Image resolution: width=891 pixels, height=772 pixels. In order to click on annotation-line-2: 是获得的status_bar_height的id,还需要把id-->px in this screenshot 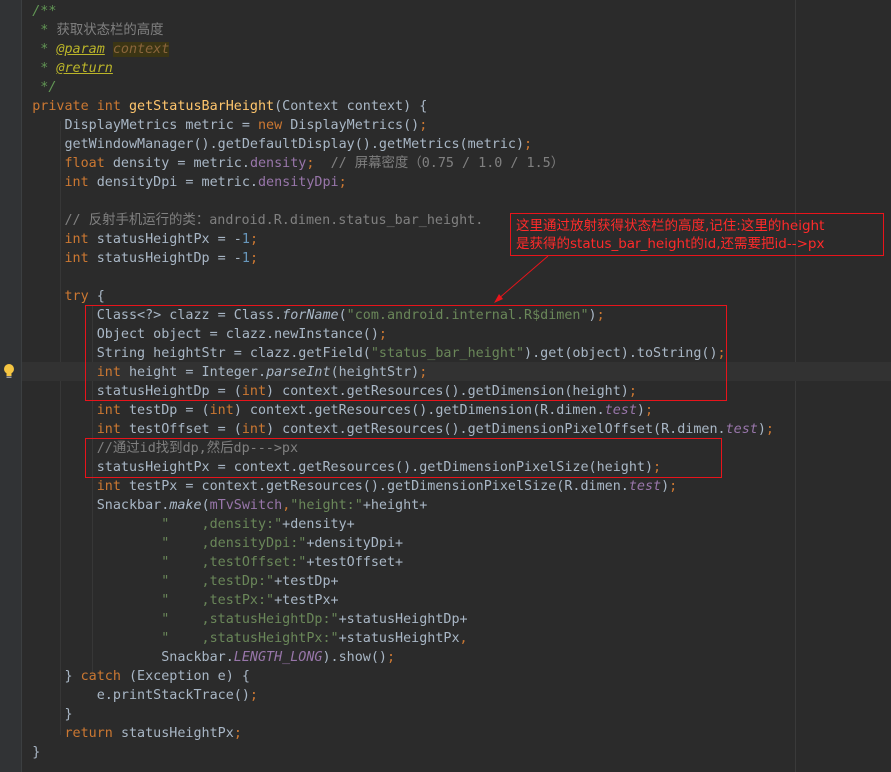, I will do `click(670, 244)`.